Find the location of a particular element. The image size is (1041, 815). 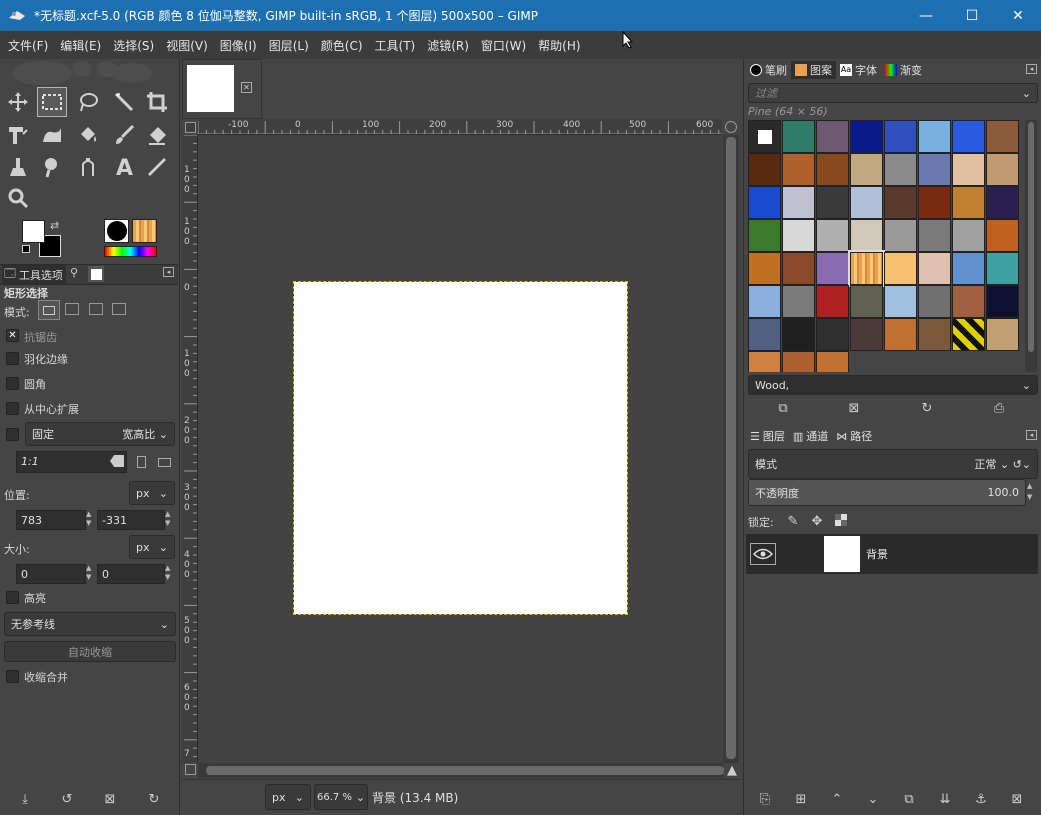

fg-color-swatch is located at coordinates (33, 231).